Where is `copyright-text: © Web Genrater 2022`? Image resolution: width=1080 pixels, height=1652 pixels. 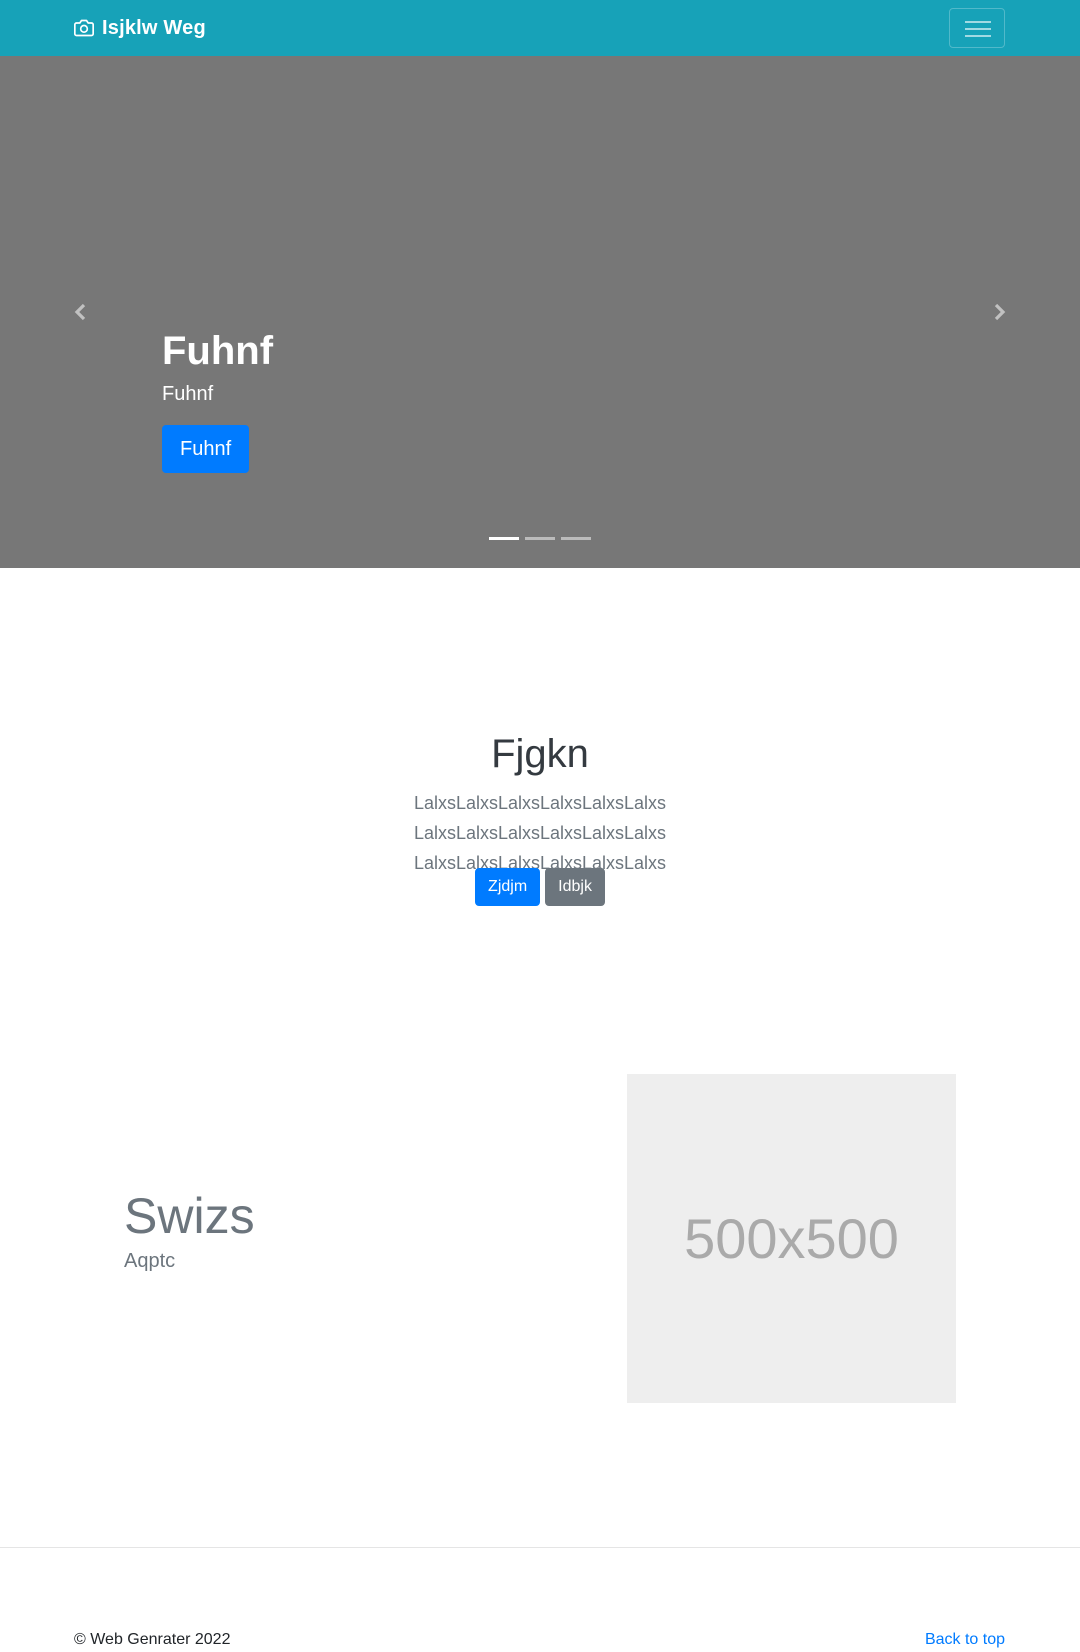 copyright-text: © Web Genrater 2022 is located at coordinates (152, 1639).